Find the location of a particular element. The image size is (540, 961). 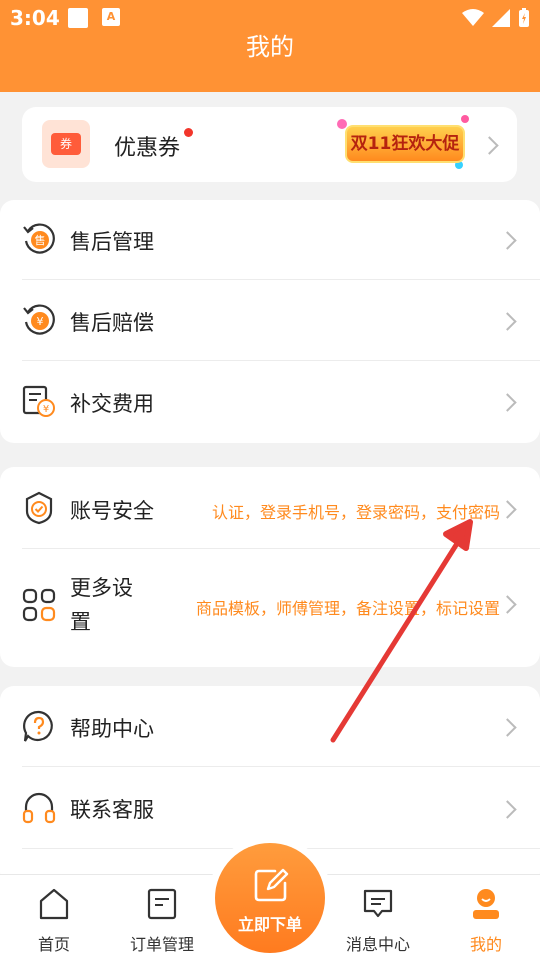

order-icon is located at coordinates (162, 904).